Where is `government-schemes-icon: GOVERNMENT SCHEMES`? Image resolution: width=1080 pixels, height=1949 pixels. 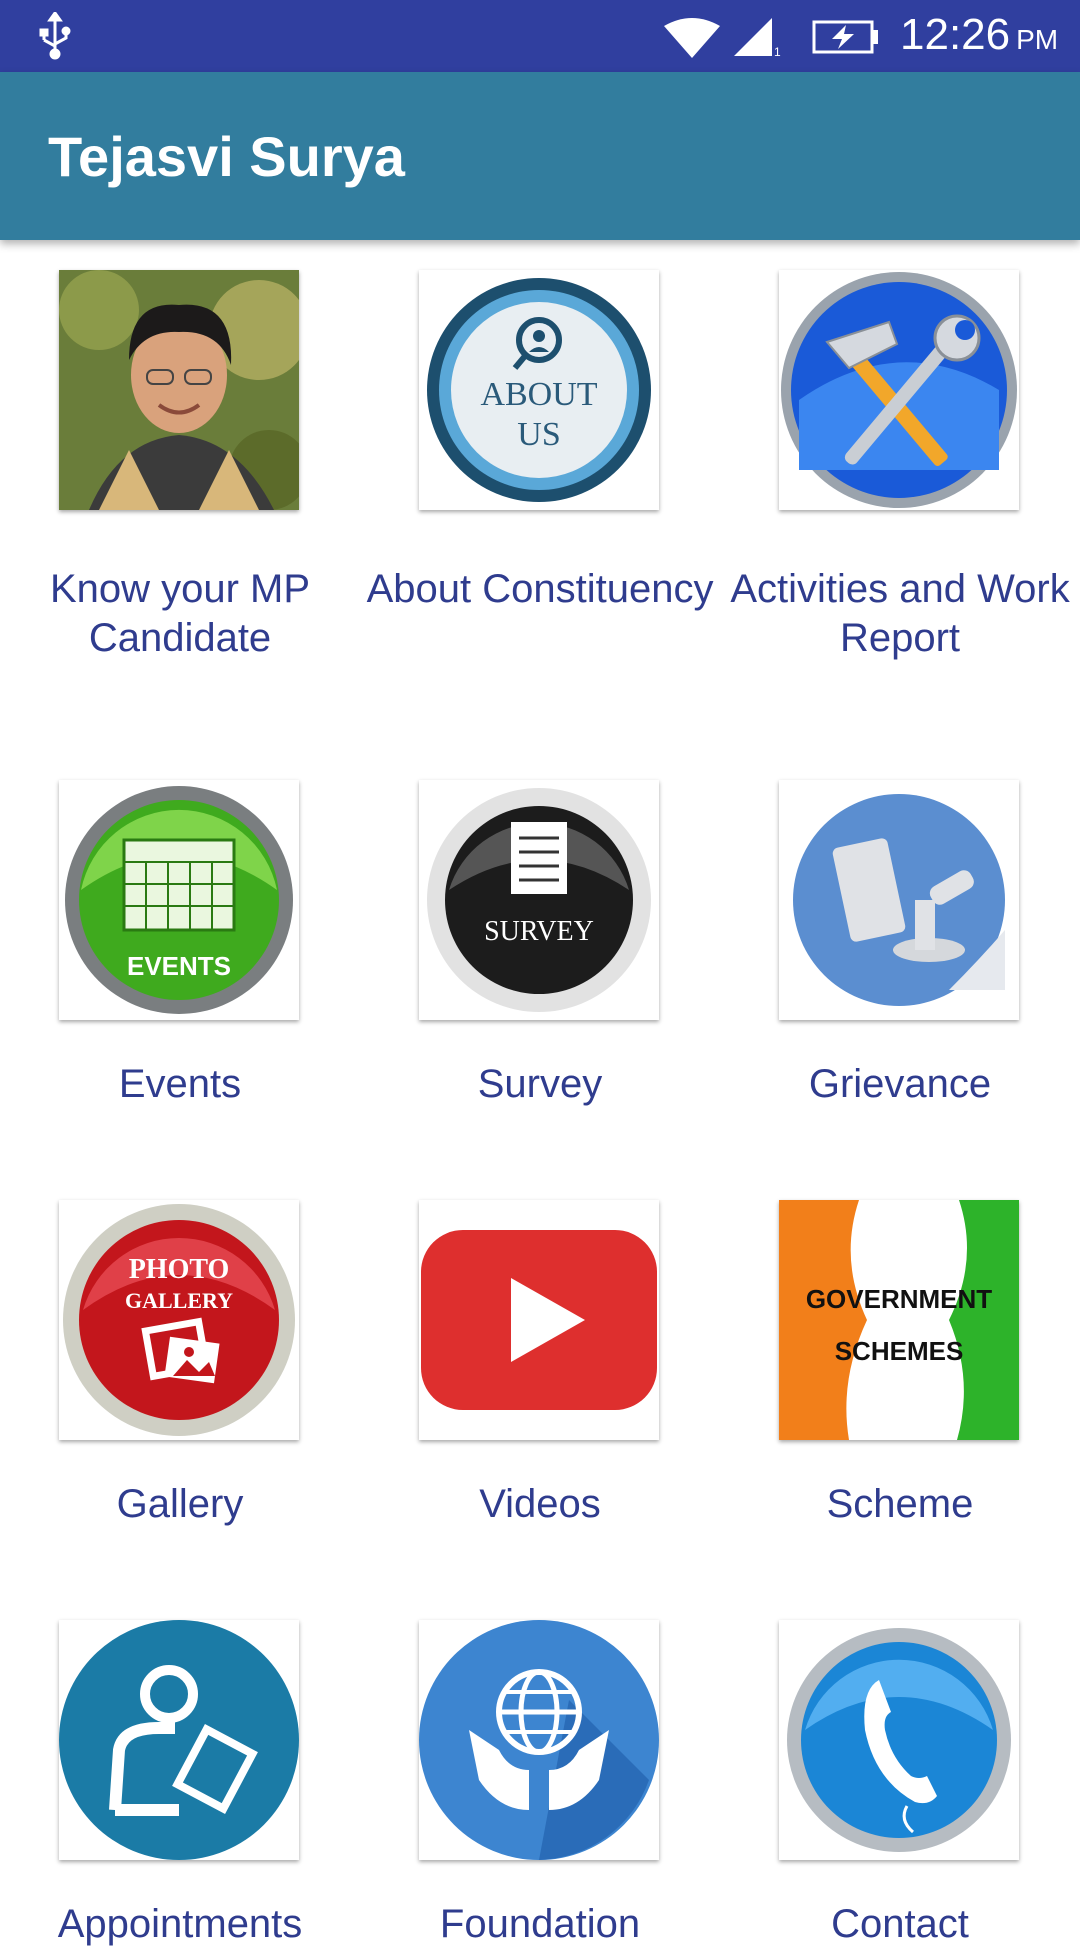
government-schemes-icon: GOVERNMENT SCHEMES is located at coordinates (899, 1320).